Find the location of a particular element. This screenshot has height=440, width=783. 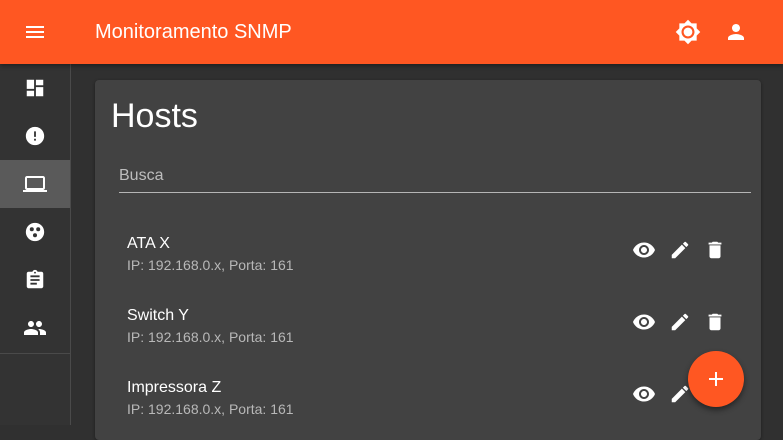

app-bar: Monitoramento SNMP is located at coordinates (391, 32).